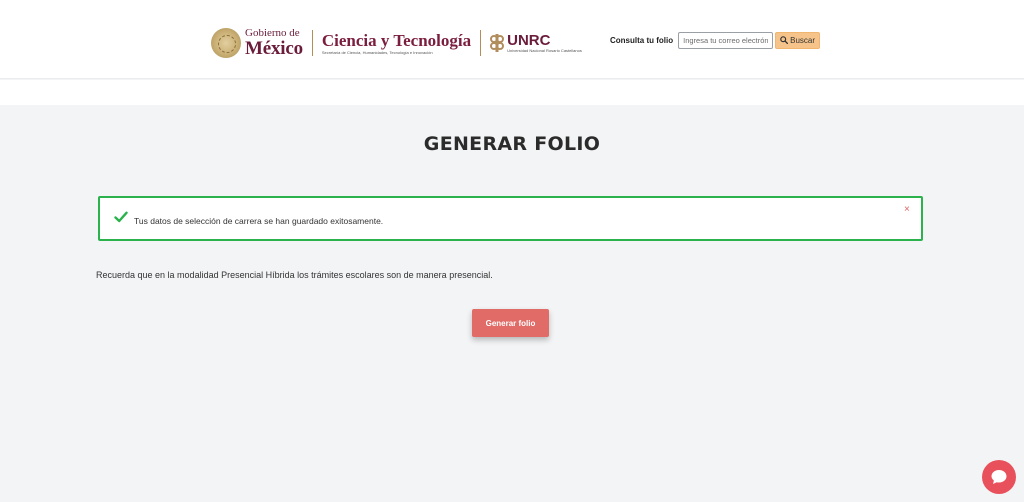 The height and width of the screenshot is (502, 1024). I want to click on unrc-logo-name: UNRC, so click(529, 40).